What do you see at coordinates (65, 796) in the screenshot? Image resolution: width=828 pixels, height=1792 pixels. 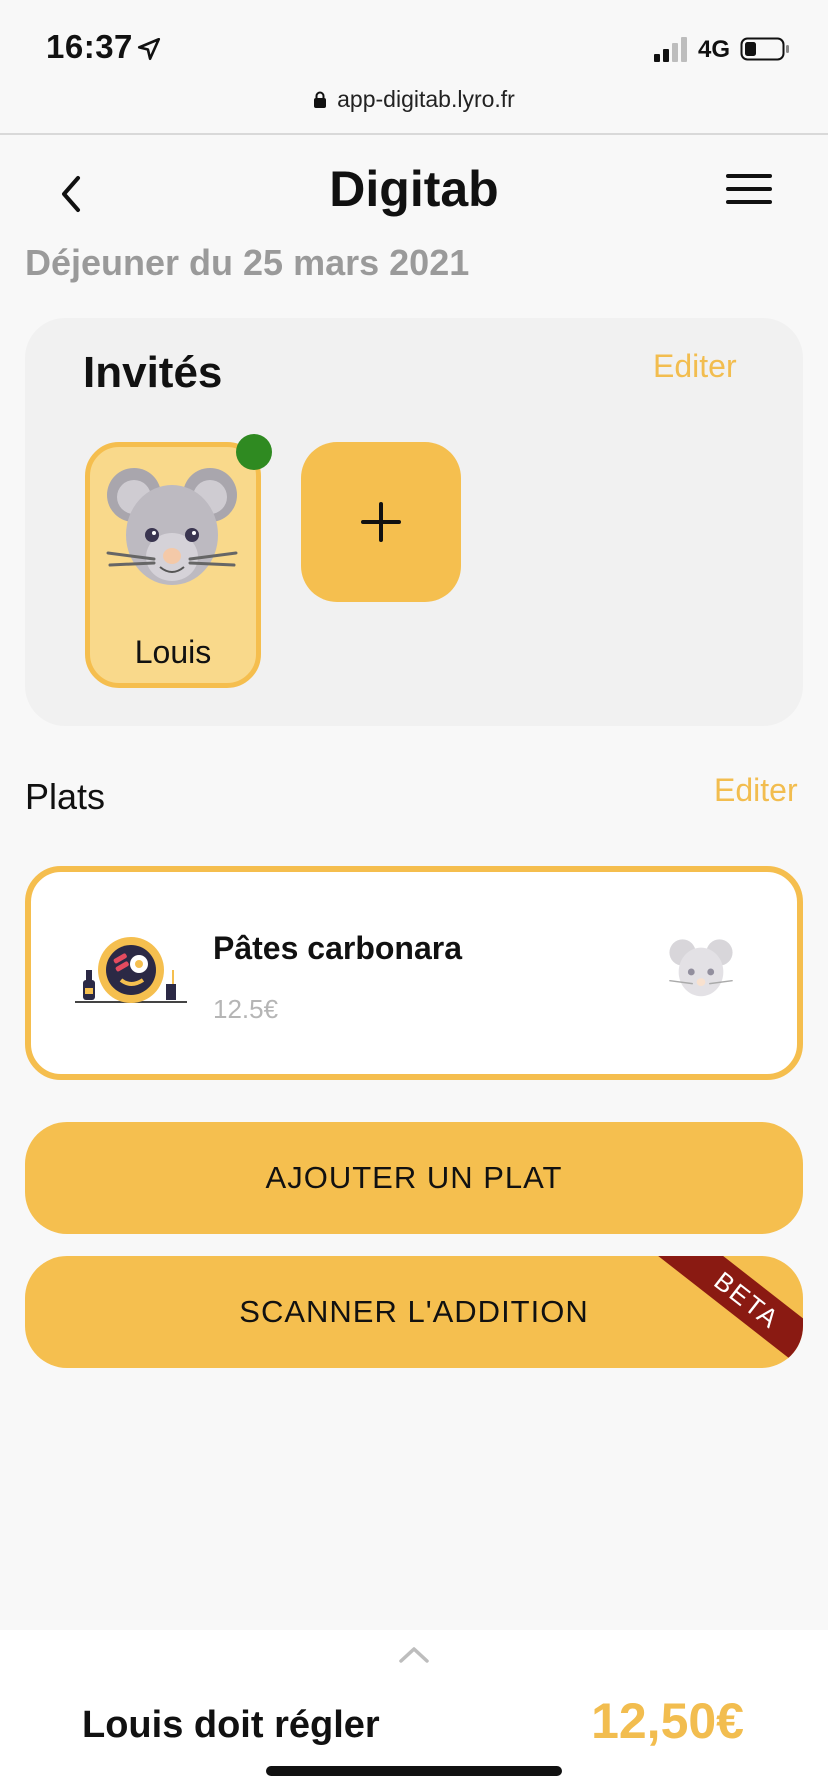 I see `plates-title: Plats` at bounding box center [65, 796].